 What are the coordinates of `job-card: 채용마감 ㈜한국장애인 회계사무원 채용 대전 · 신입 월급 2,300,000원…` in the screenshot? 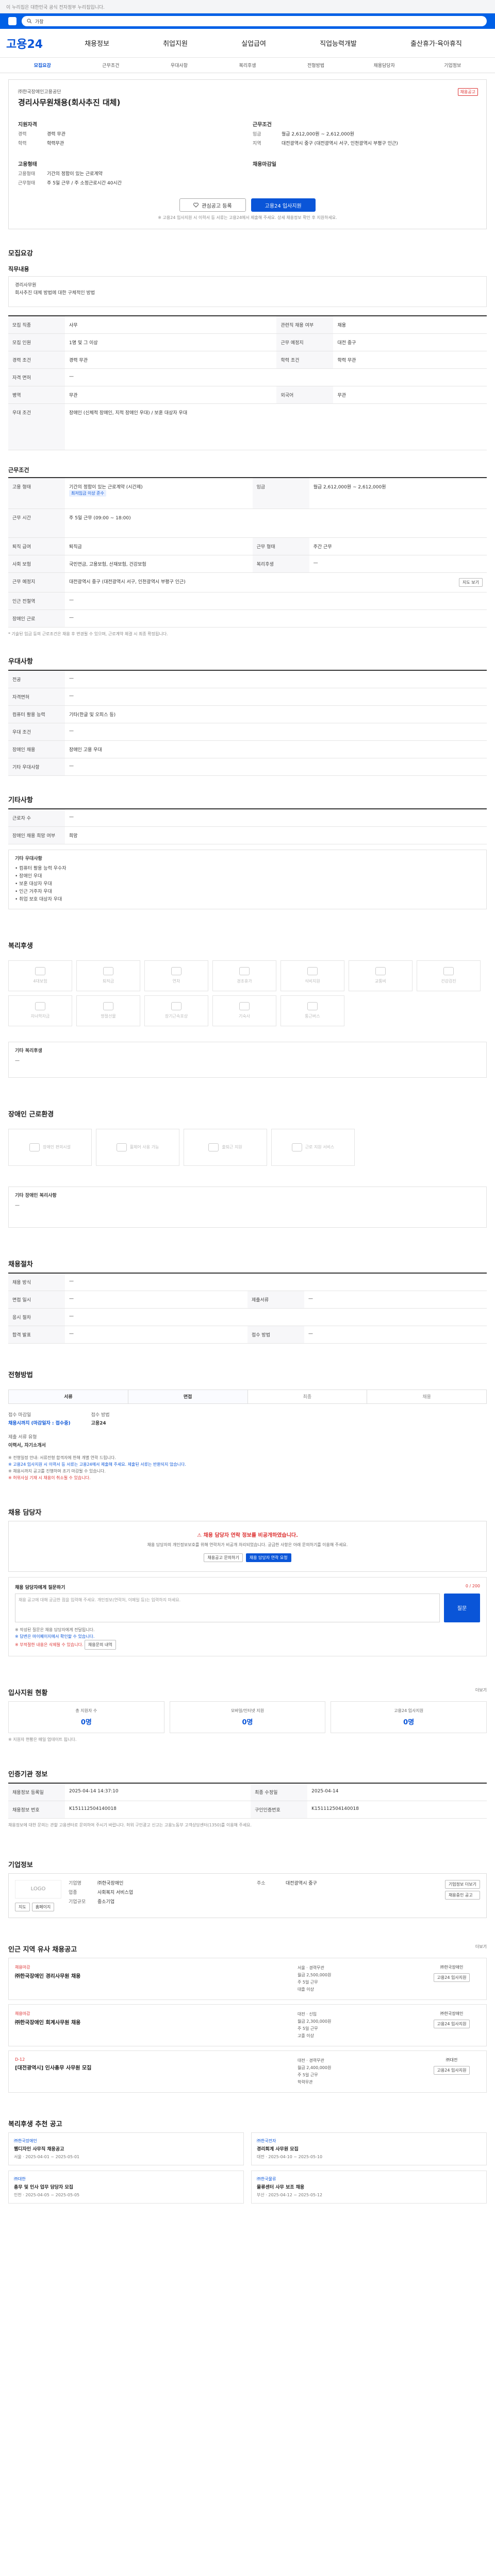 It's located at (247, 2025).